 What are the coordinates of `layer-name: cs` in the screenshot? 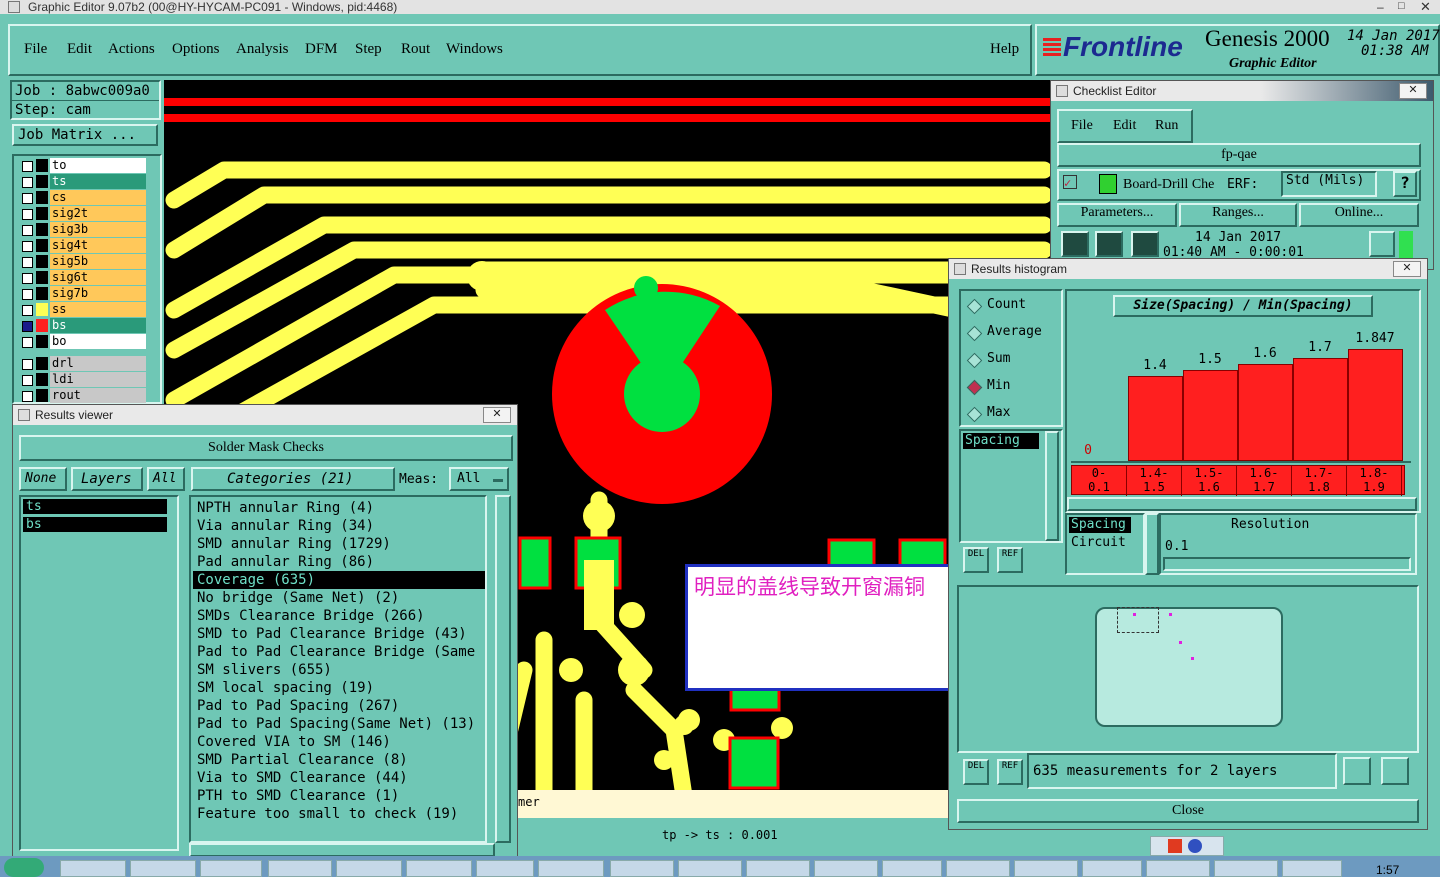 It's located at (98, 197).